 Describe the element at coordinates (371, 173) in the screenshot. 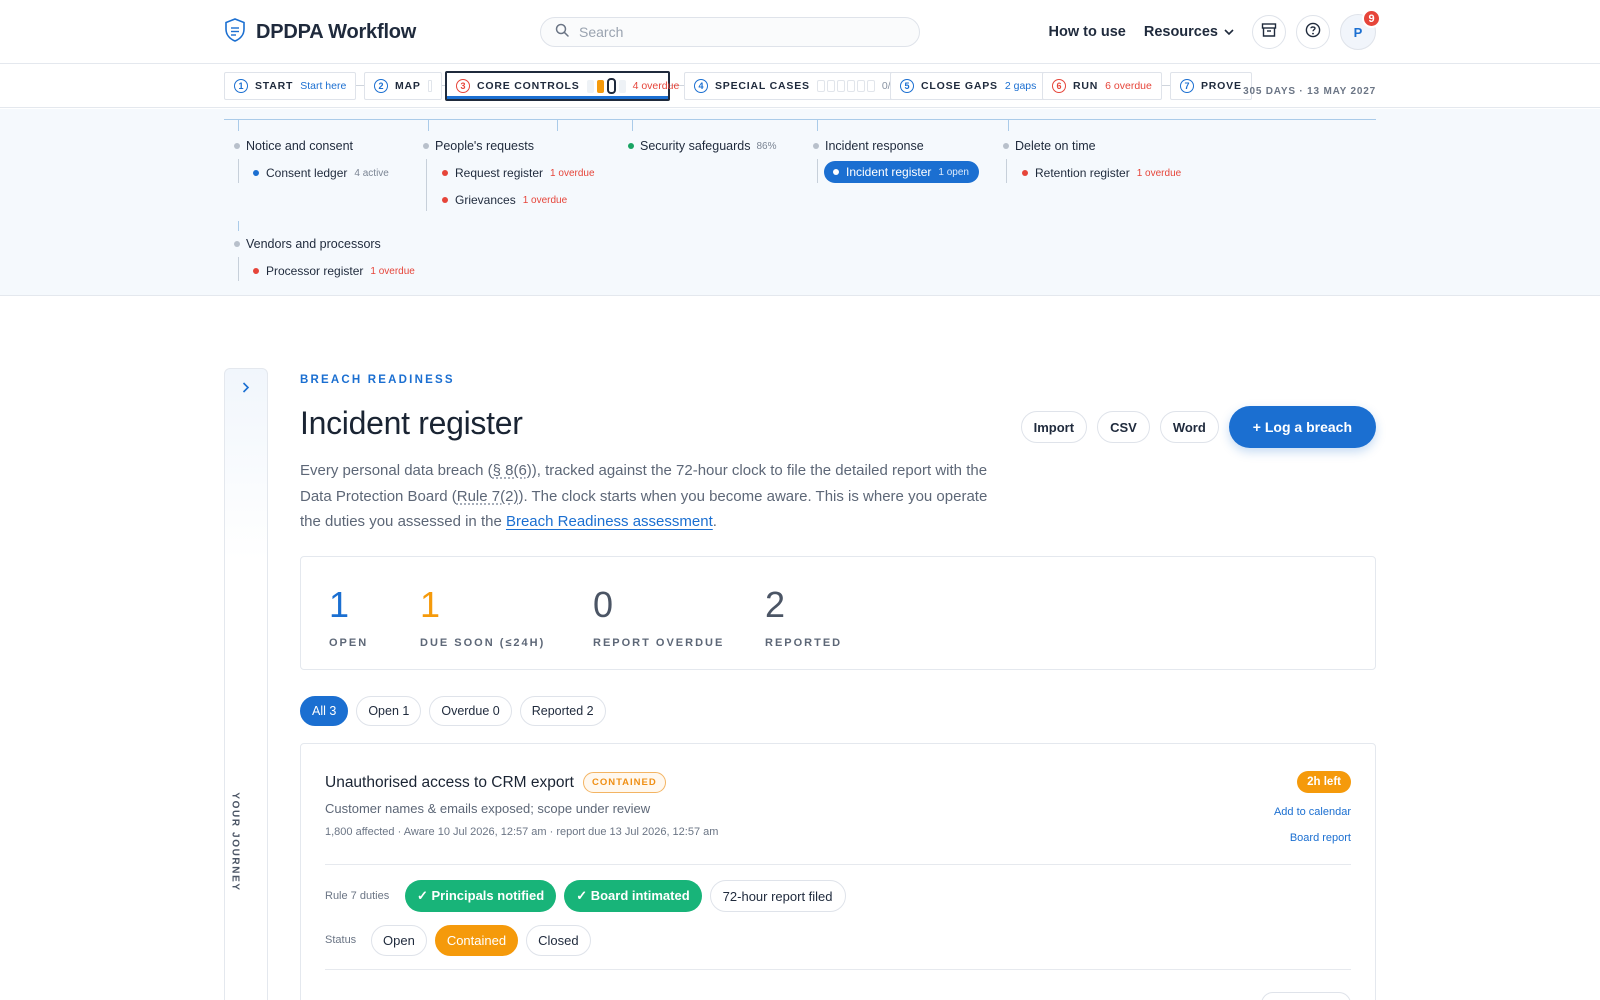

I see `child-meta: 4 active` at that location.